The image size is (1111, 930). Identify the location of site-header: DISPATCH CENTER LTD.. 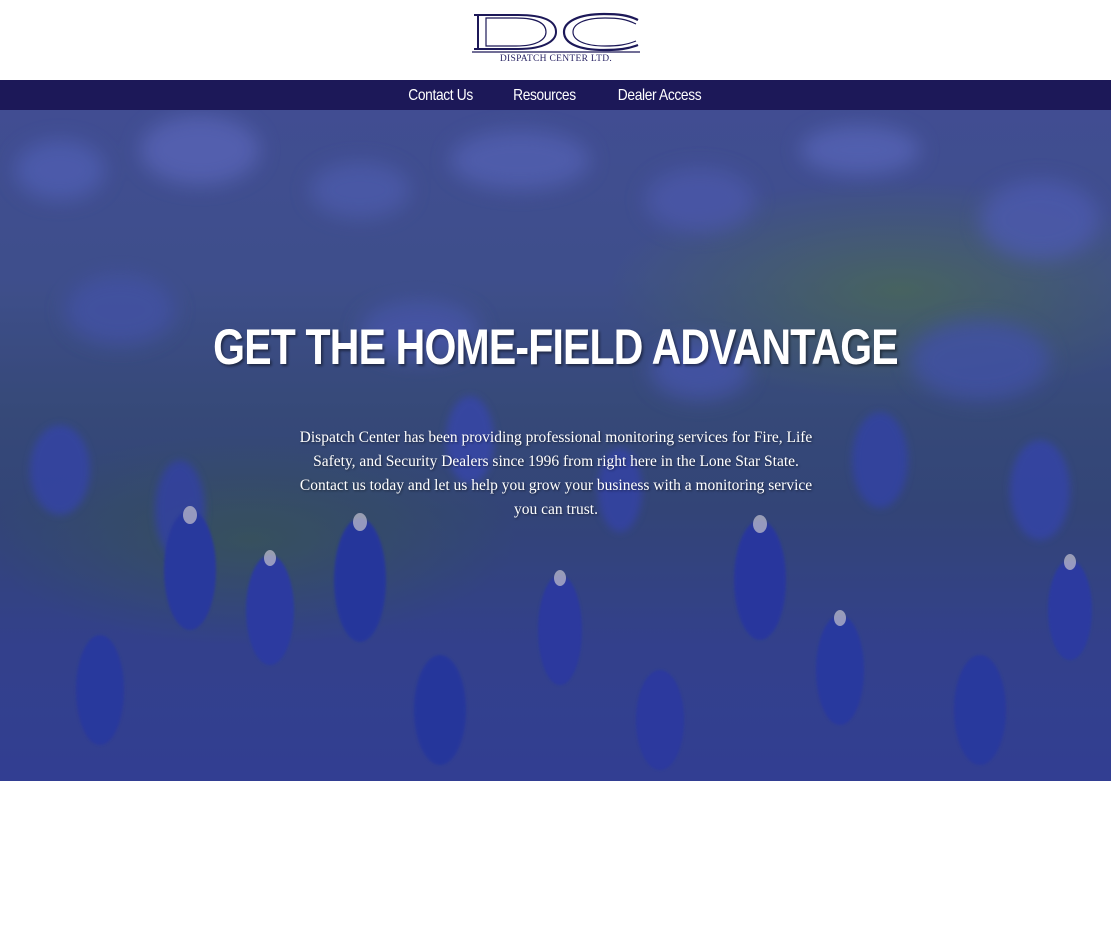
(555, 40).